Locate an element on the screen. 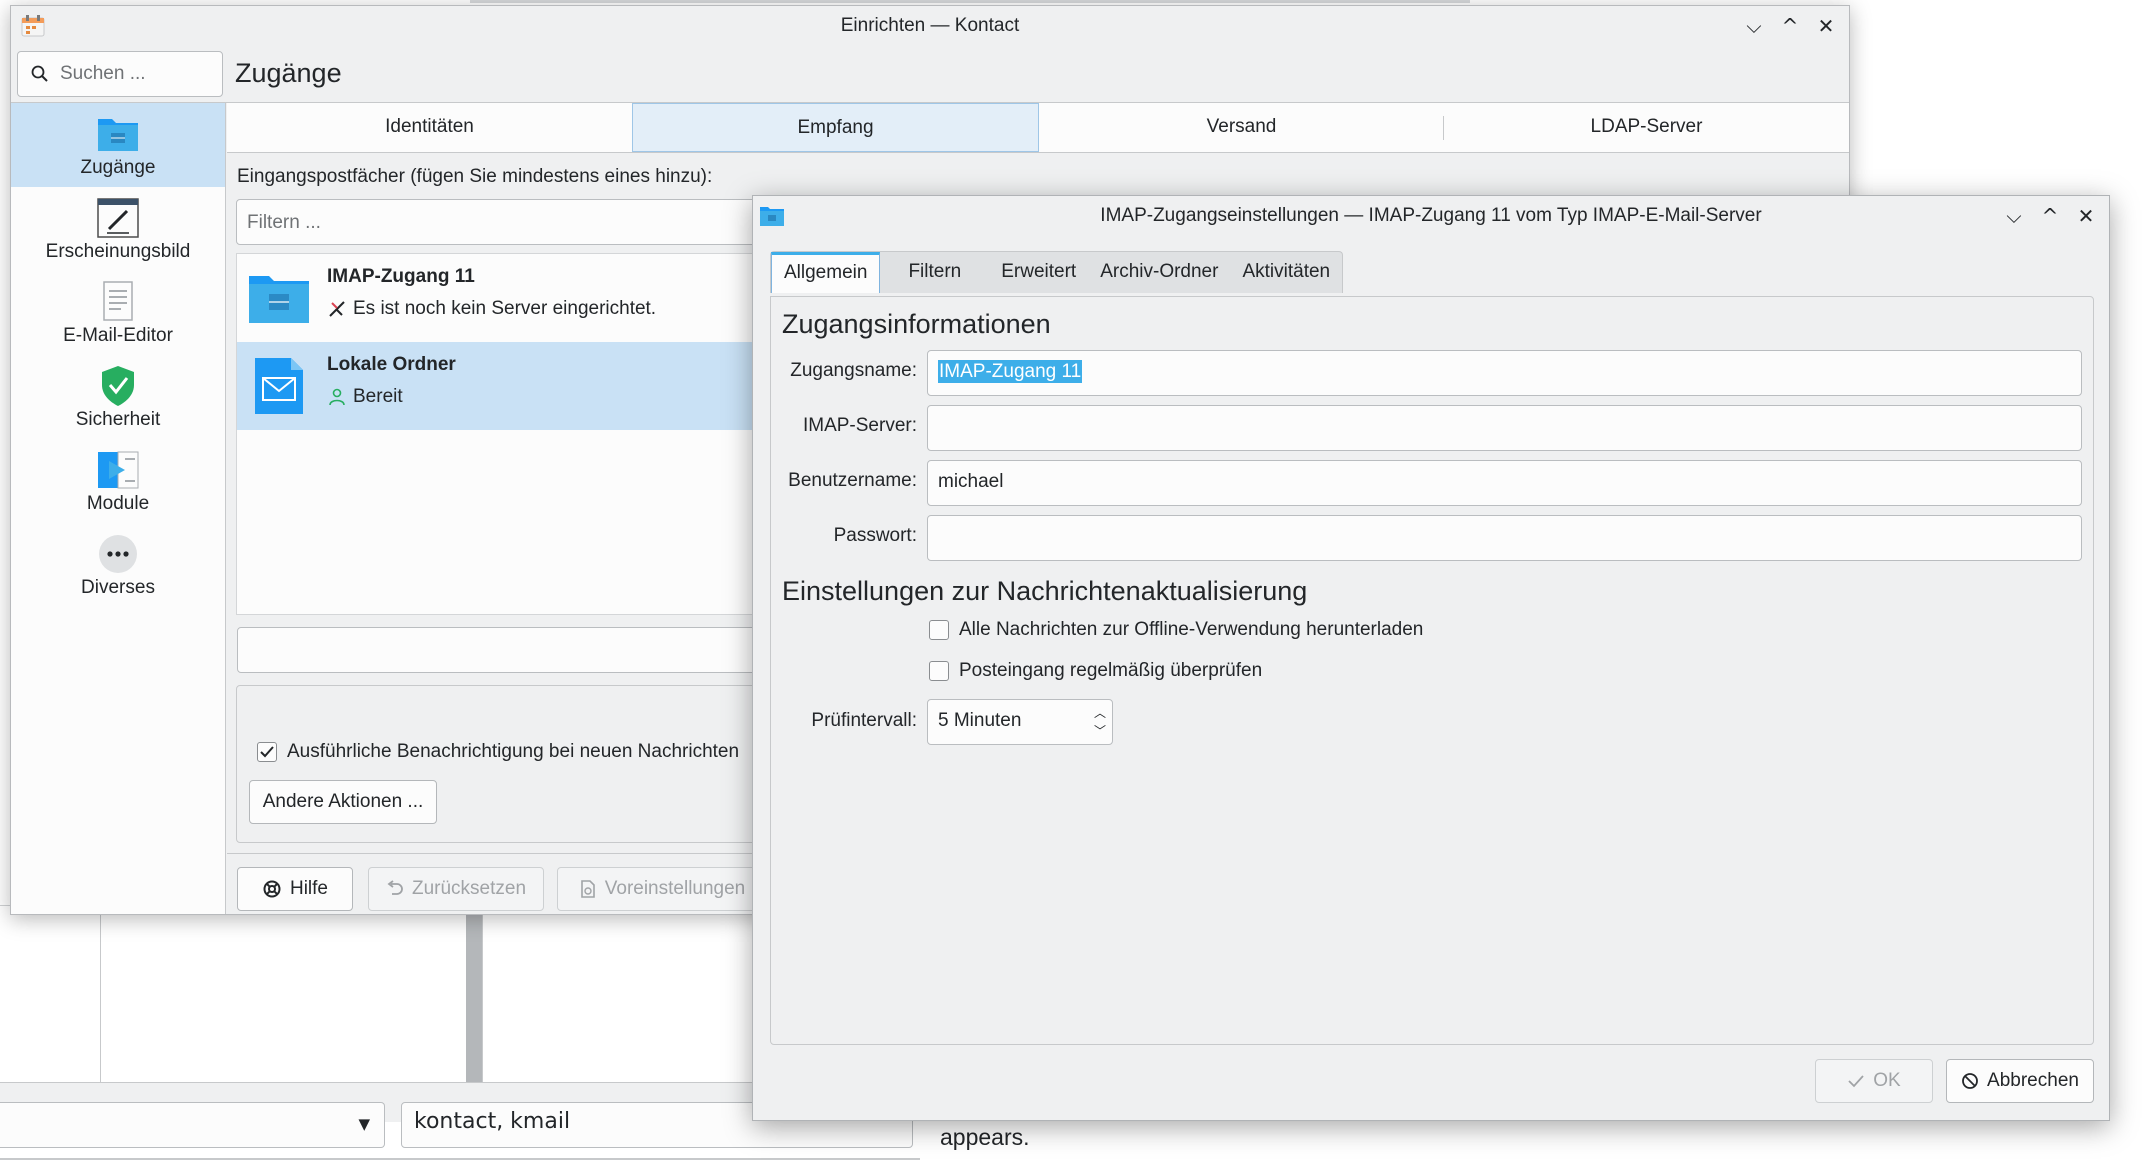  tab-general: Allgemein is located at coordinates (826, 272).